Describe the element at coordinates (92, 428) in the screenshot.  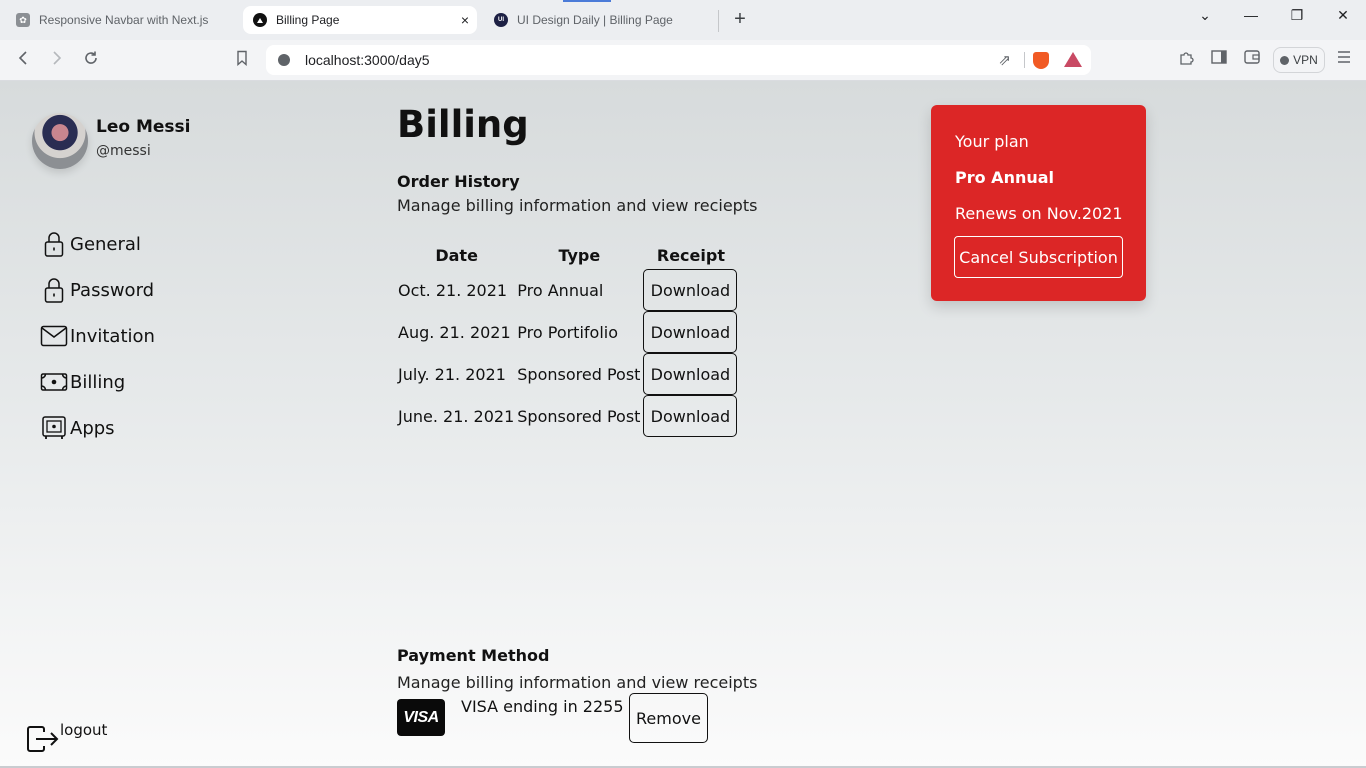
I see `sidebar-item-label: Apps` at that location.